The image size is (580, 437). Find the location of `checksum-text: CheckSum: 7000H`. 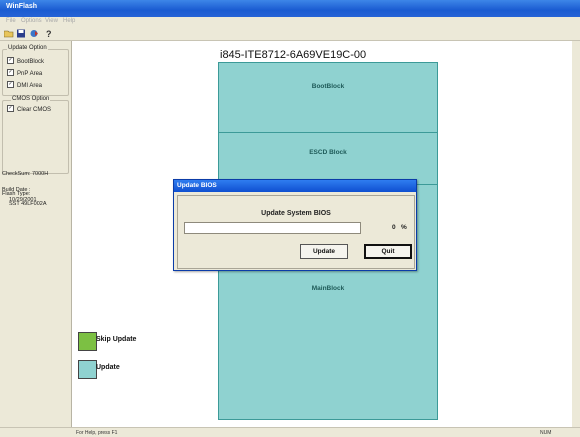

checksum-text: CheckSum: 7000H is located at coordinates (25, 174).